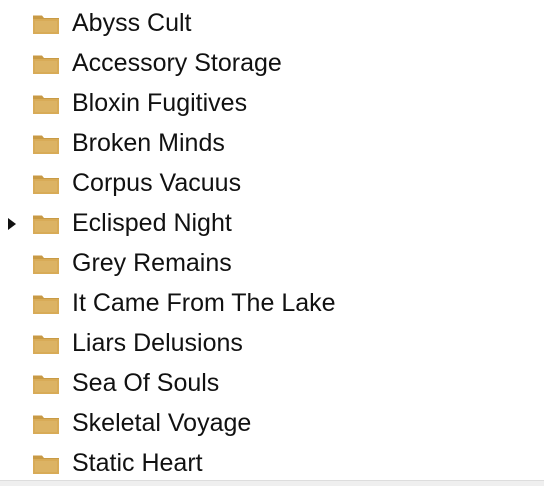 This screenshot has width=544, height=486. I want to click on folder-label: Abyss Cult, so click(132, 23).